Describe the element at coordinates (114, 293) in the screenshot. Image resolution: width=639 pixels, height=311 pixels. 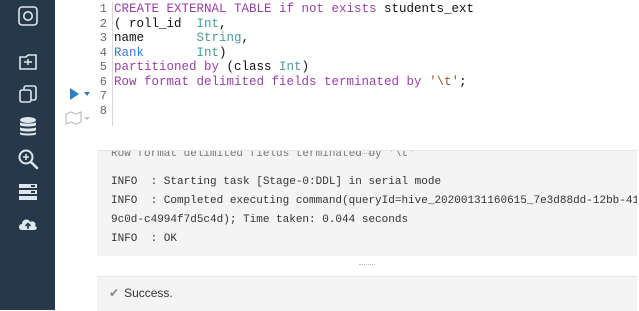
I see `check-icon: ✔` at that location.